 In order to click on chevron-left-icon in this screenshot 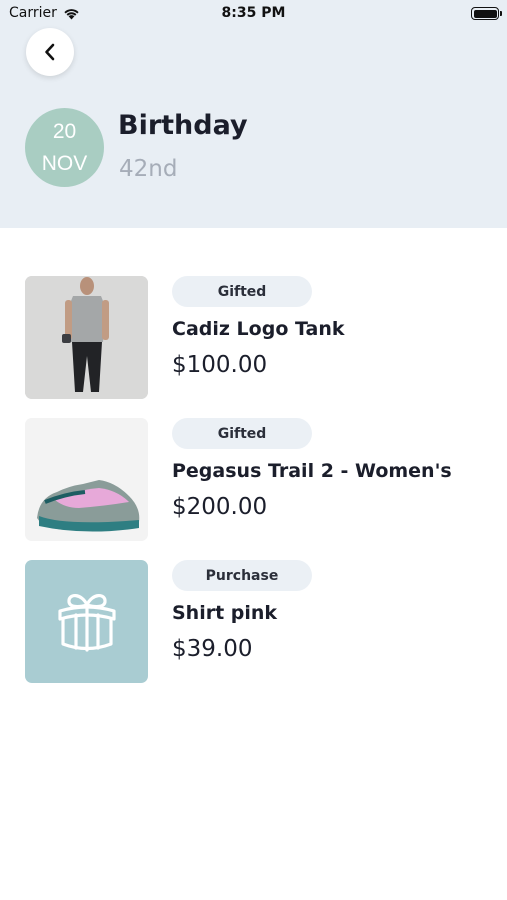, I will do `click(50, 52)`.